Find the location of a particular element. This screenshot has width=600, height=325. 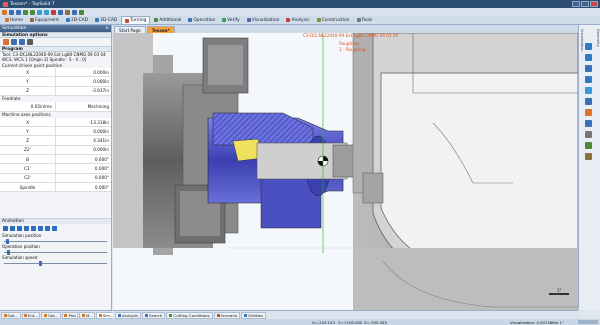

refresh-icon is located at coordinates (46, 12).